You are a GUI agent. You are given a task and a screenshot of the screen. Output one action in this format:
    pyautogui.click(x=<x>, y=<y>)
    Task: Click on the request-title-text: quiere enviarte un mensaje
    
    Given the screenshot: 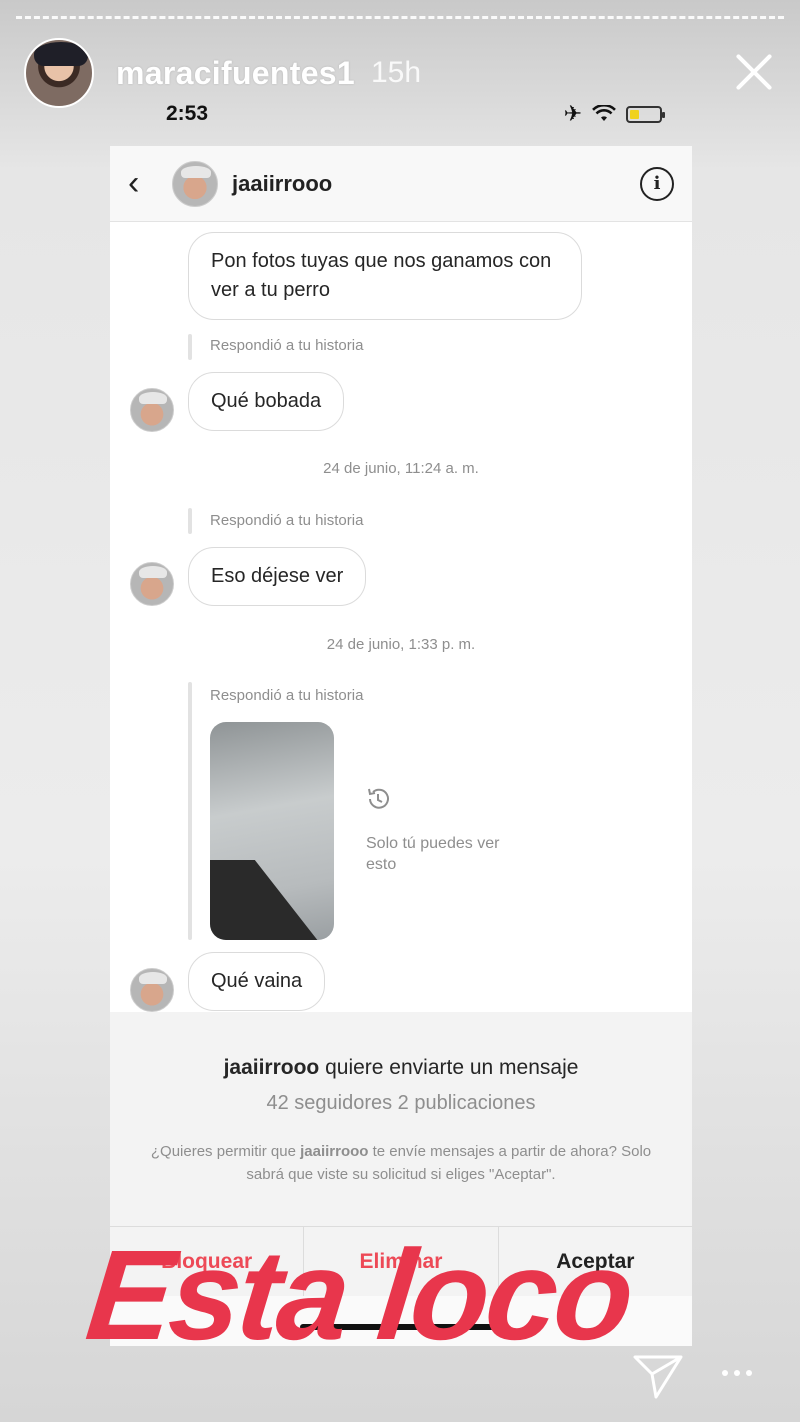 What is the action you would take?
    pyautogui.click(x=449, y=1067)
    